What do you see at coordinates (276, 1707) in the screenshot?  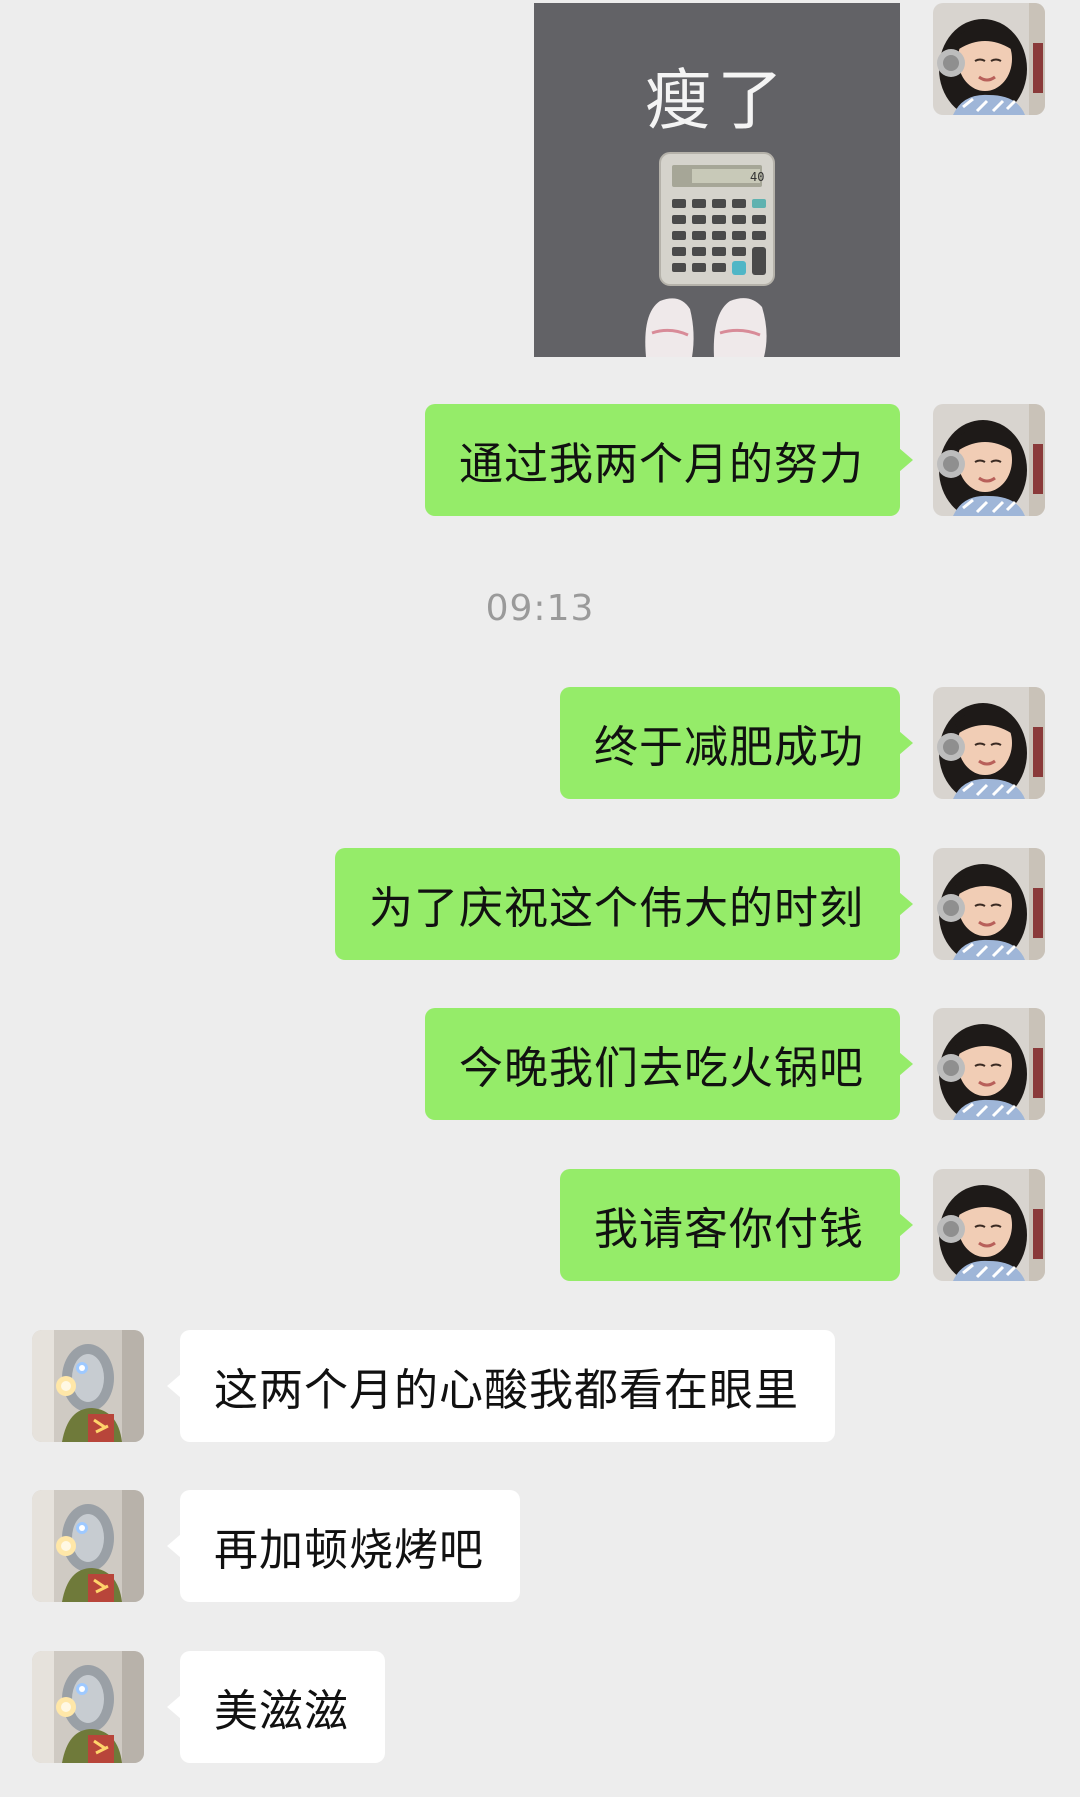 I see `incoming-message-bubble: 美滋滋` at bounding box center [276, 1707].